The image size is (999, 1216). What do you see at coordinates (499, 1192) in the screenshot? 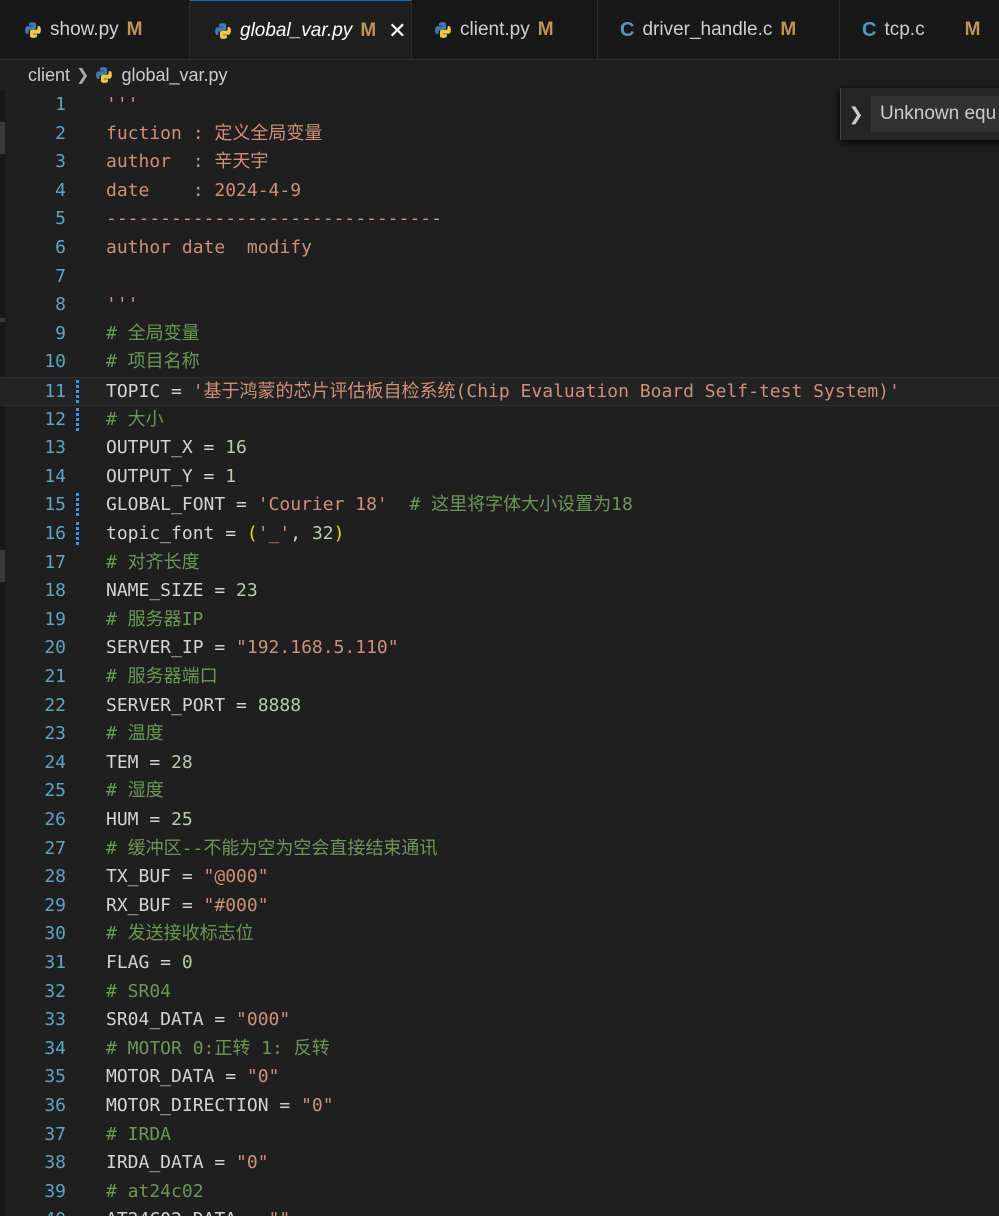
I see `code-line: 39 # at24c02` at bounding box center [499, 1192].